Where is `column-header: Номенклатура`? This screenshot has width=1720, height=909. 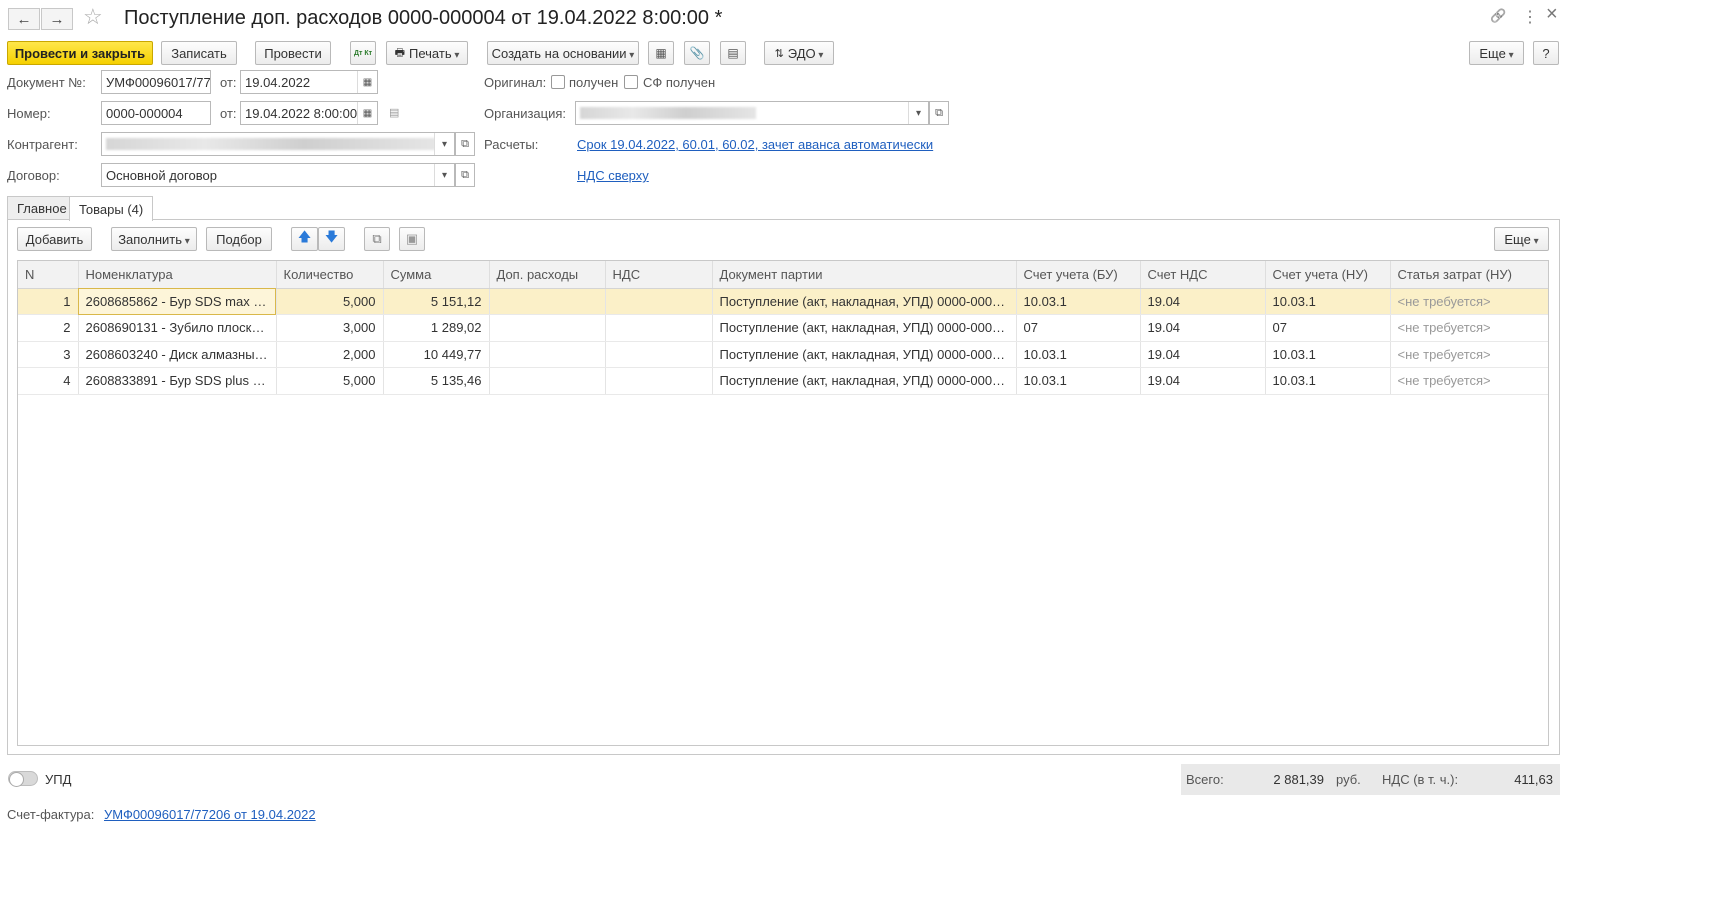 column-header: Номенклатура is located at coordinates (177, 275).